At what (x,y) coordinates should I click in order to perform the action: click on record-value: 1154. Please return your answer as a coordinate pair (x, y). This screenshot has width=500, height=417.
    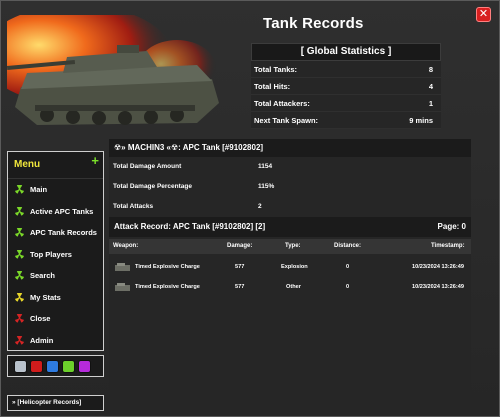
    Looking at the image, I should click on (265, 166).